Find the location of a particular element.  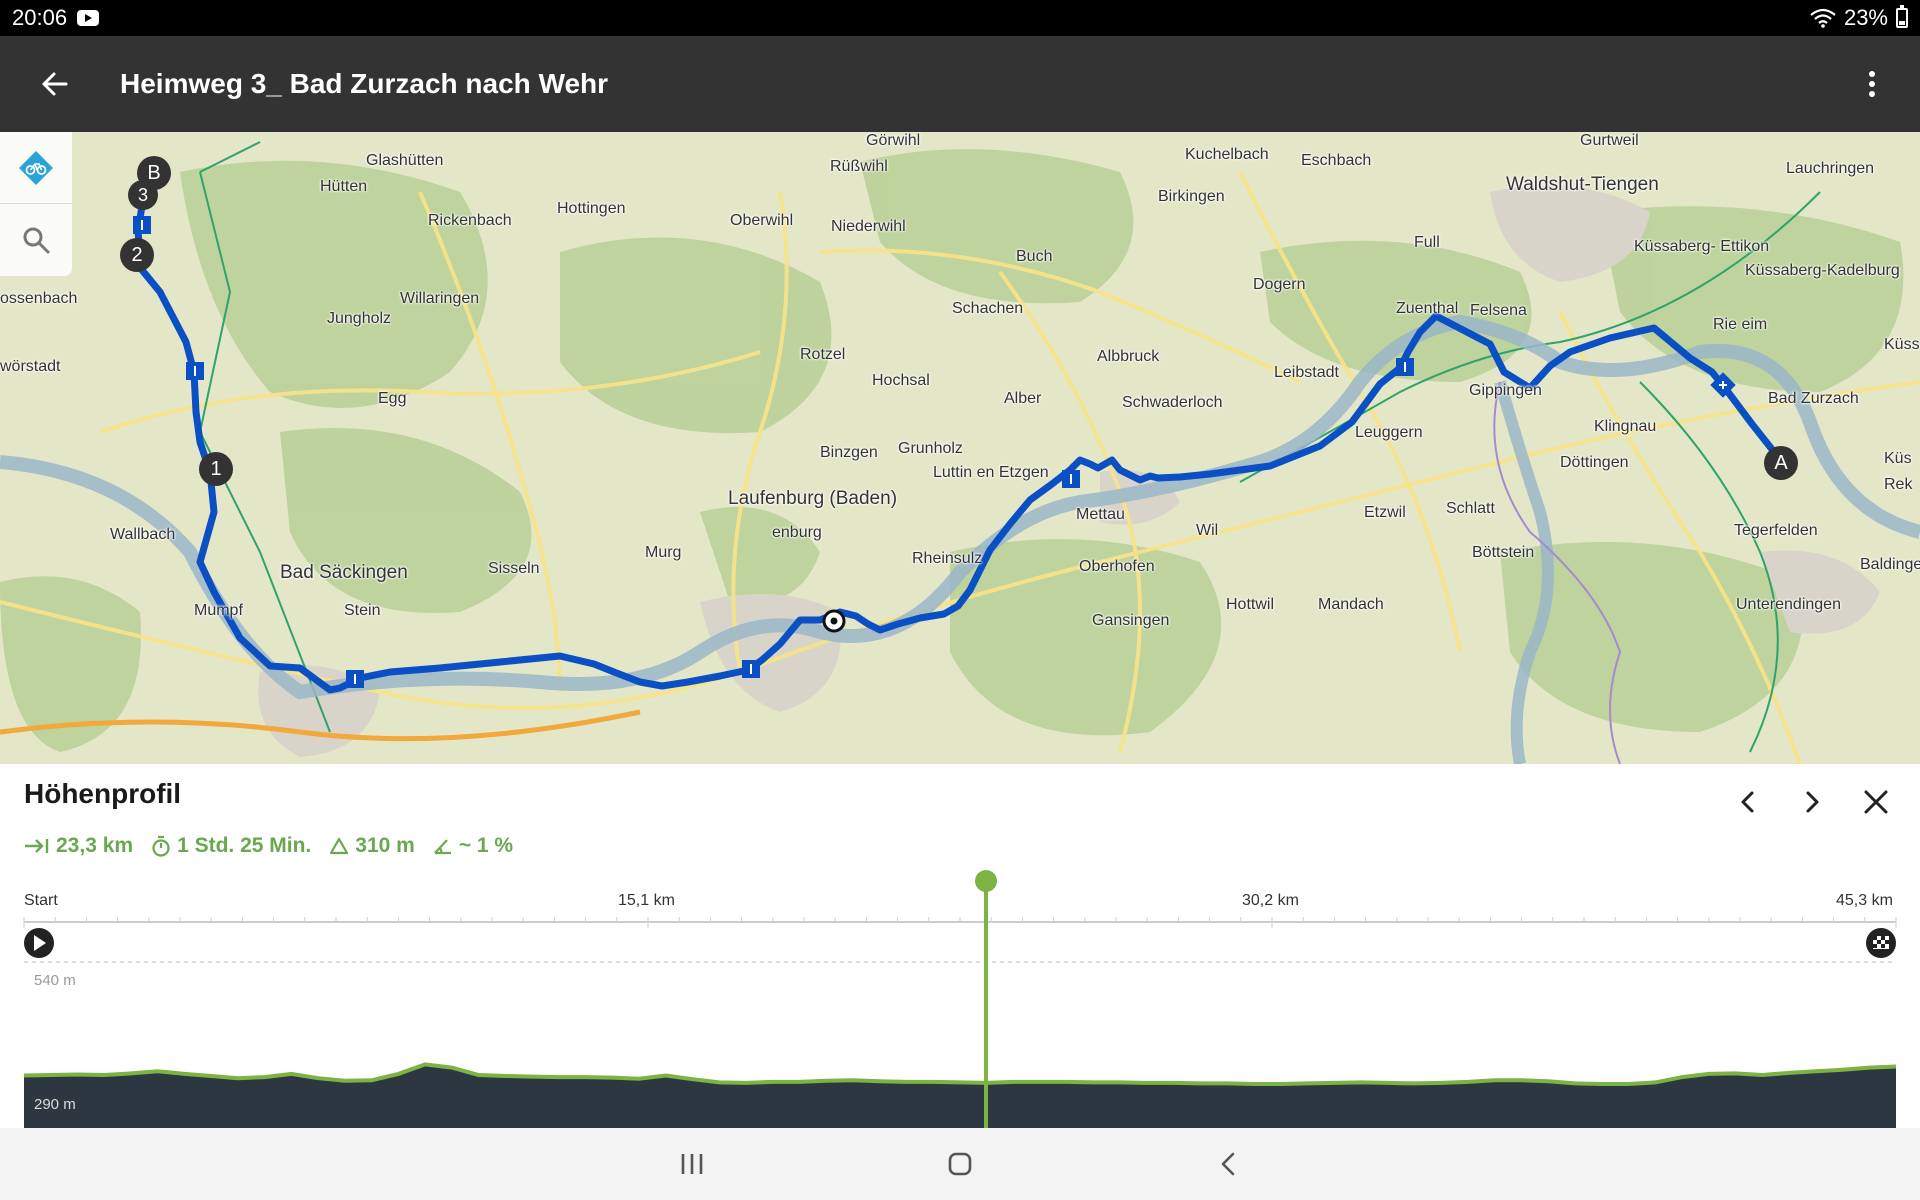

back-button is located at coordinates (54, 84).